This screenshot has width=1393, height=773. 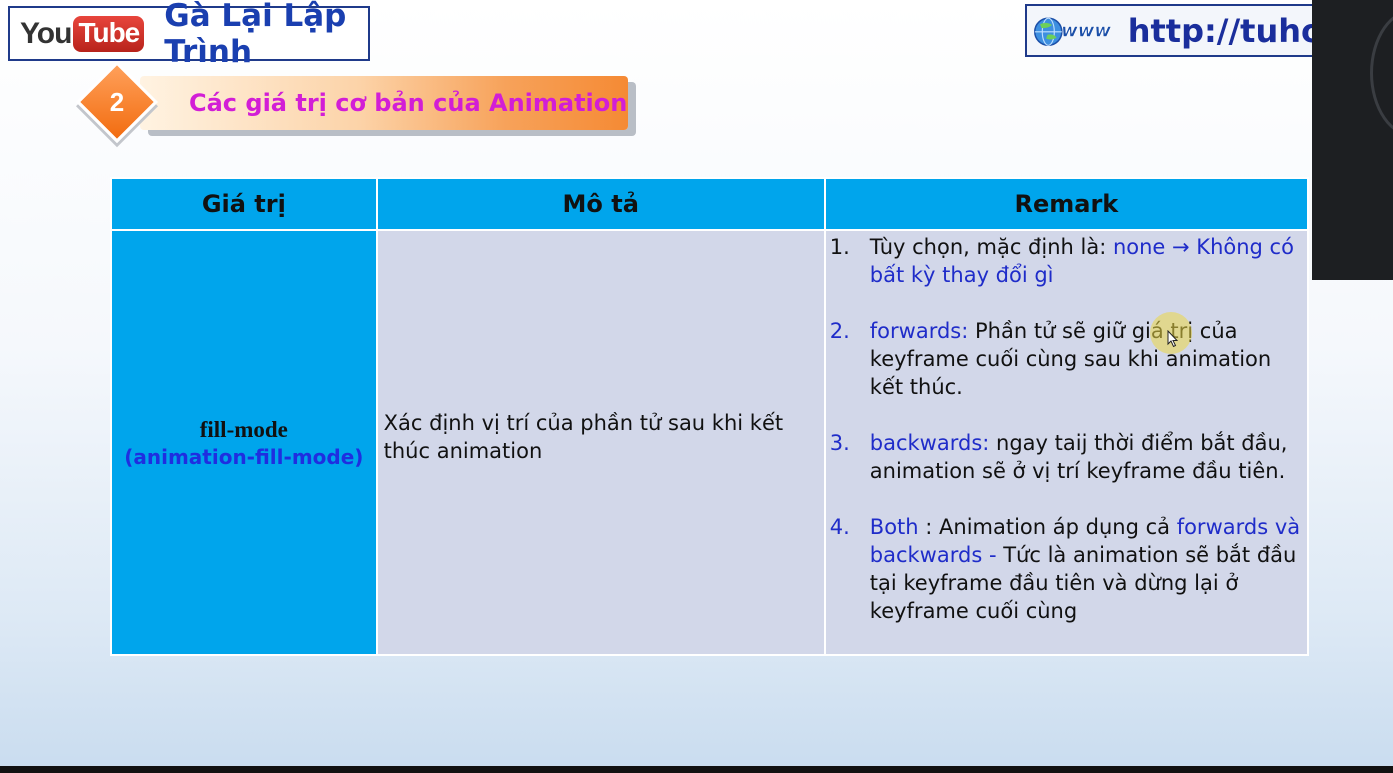 I want to click on mouse-cursor-icon, so click(x=1173, y=339).